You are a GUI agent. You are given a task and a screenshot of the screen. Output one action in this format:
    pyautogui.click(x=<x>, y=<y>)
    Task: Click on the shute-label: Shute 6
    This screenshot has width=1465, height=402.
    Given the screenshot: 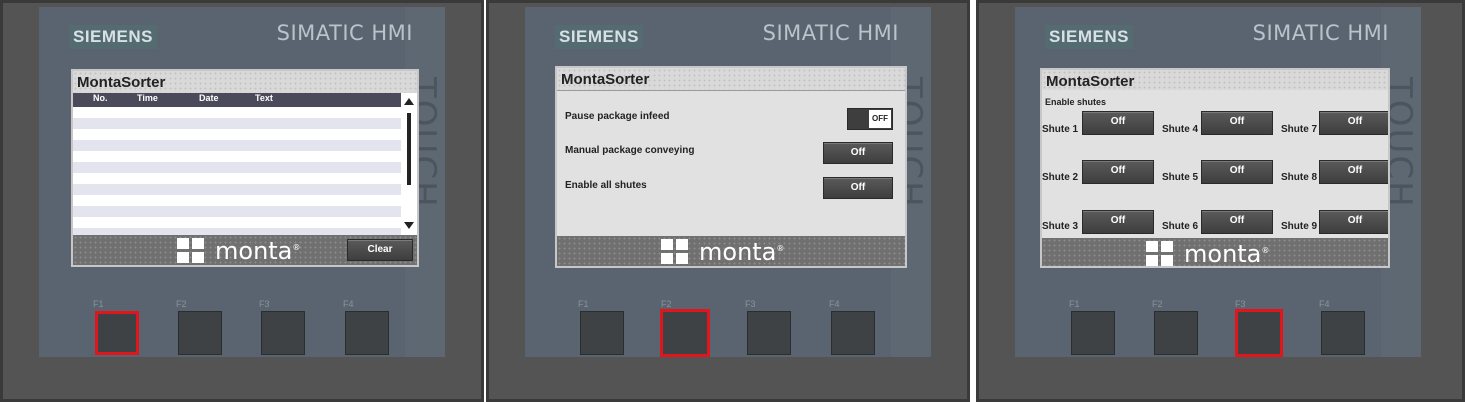 What is the action you would take?
    pyautogui.click(x=1180, y=226)
    